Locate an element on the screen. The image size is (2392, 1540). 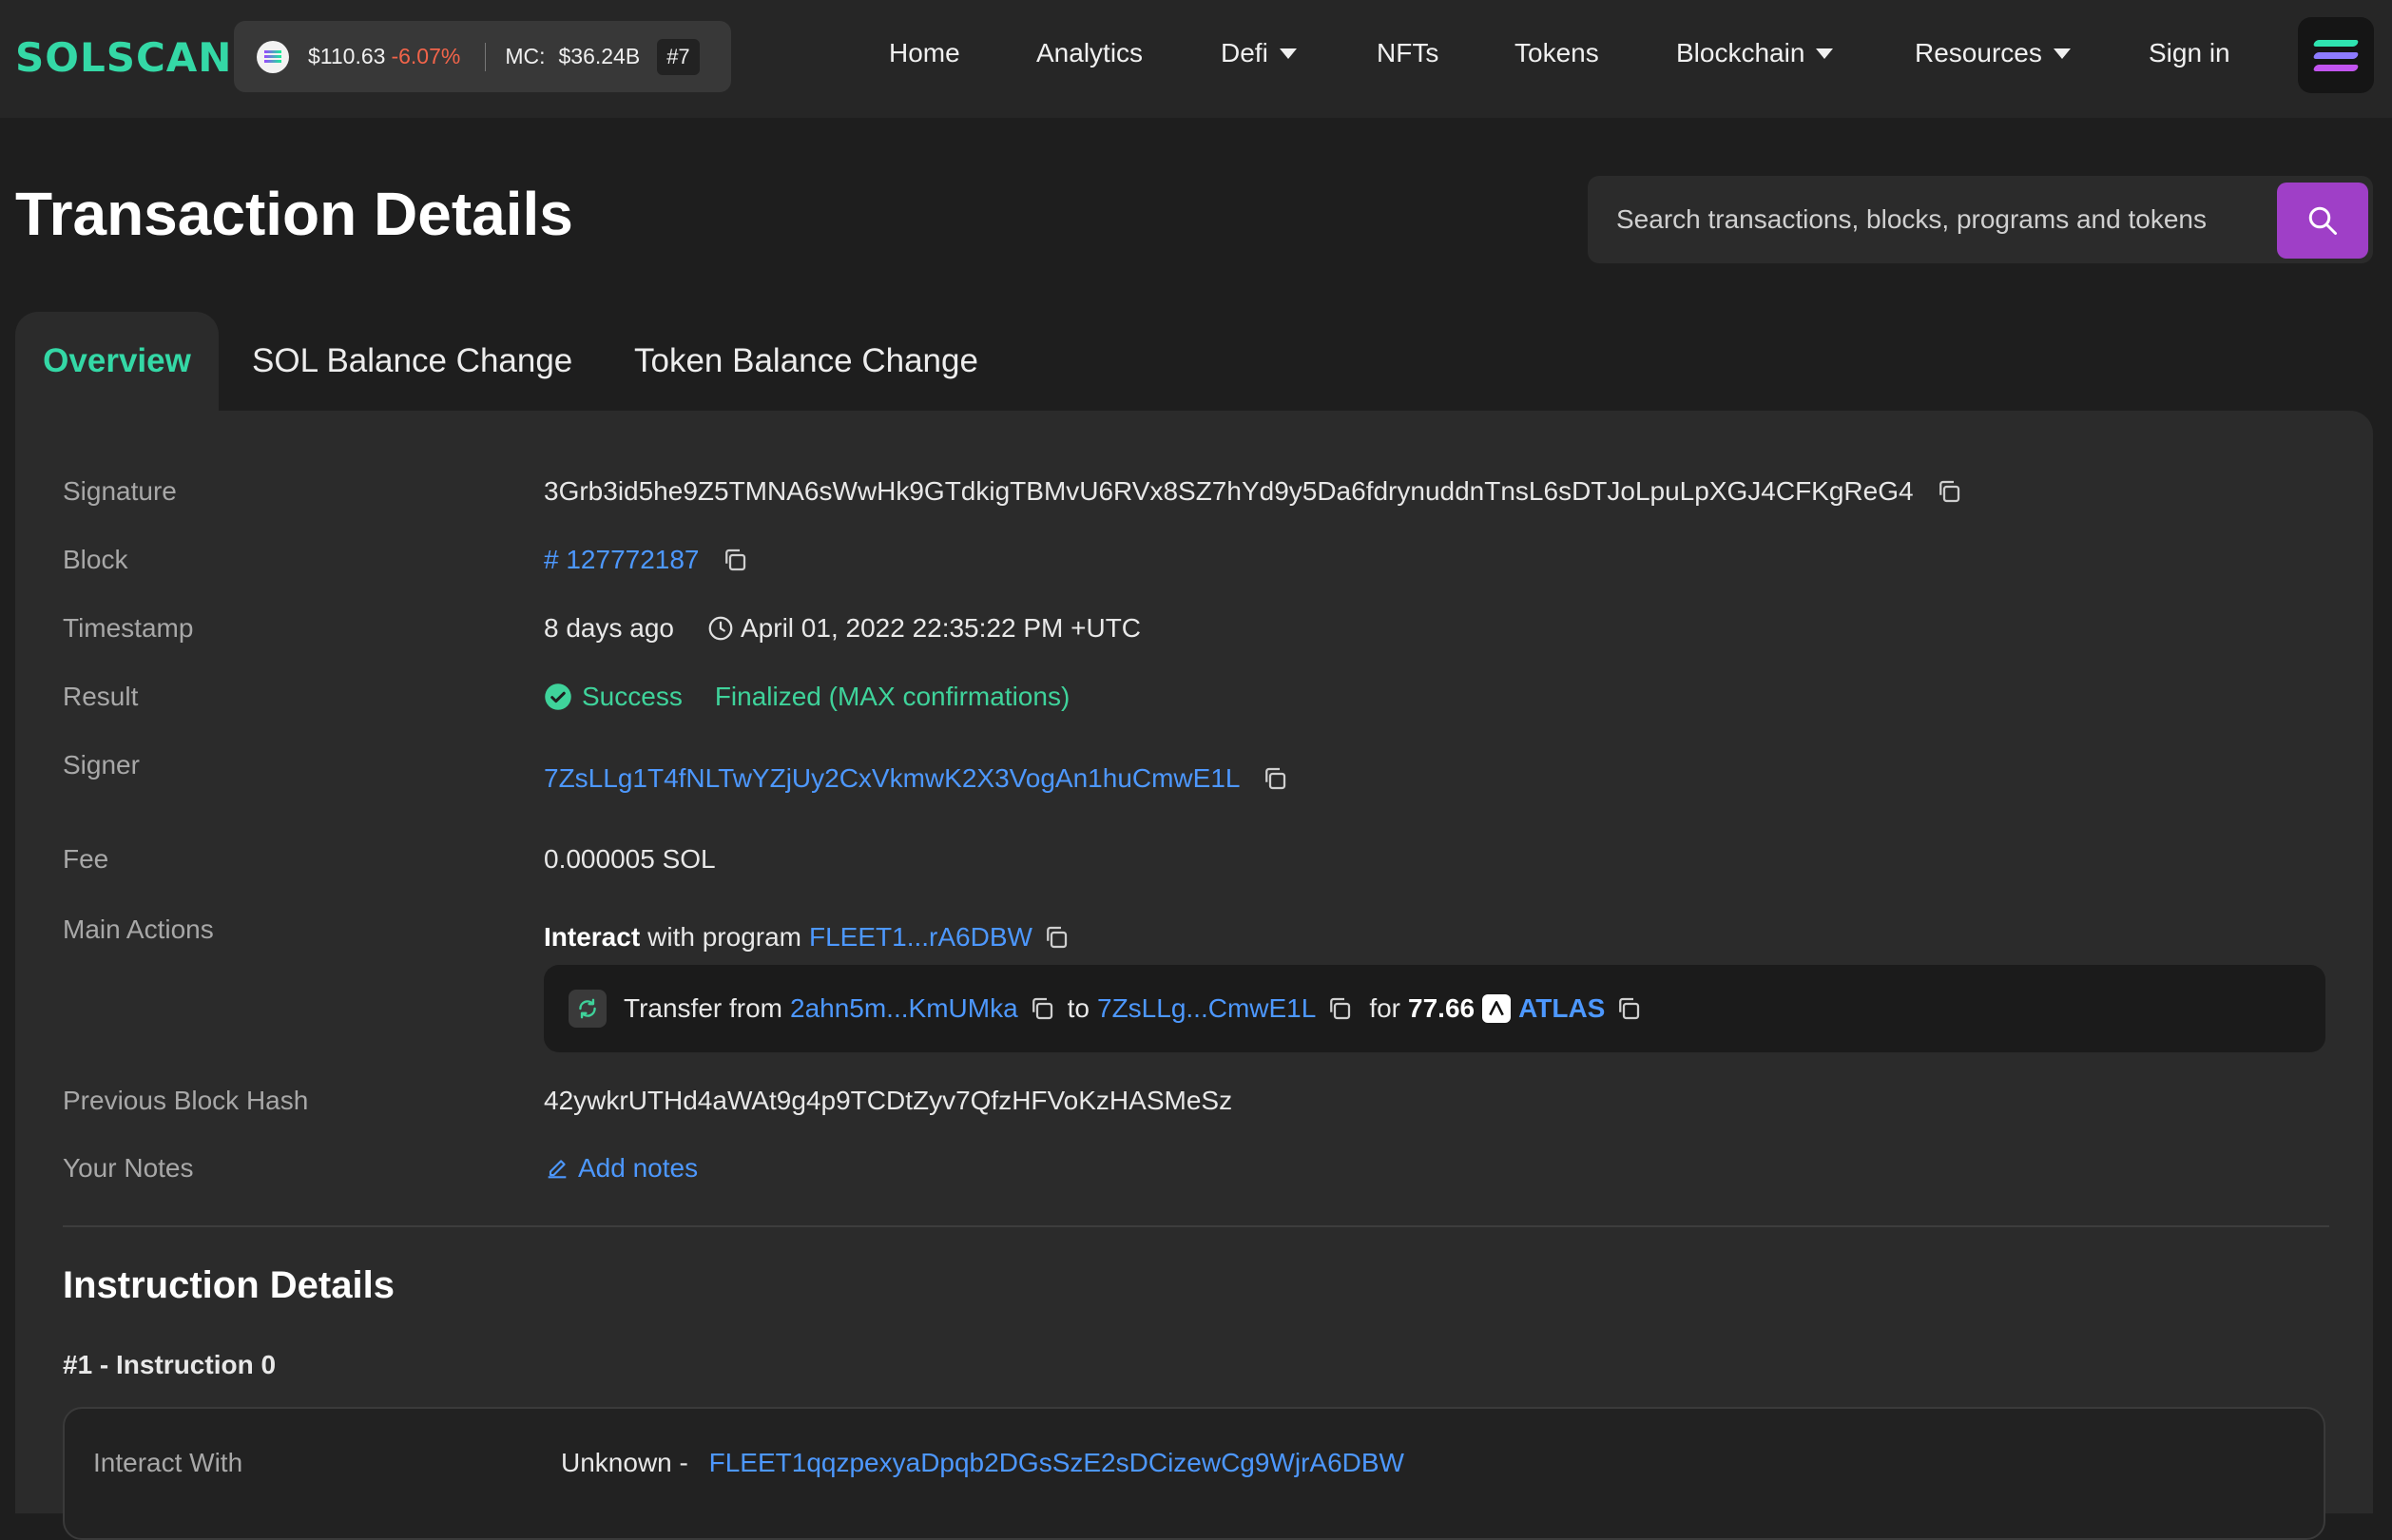
transfer-for-label: for is located at coordinates (1385, 1008).